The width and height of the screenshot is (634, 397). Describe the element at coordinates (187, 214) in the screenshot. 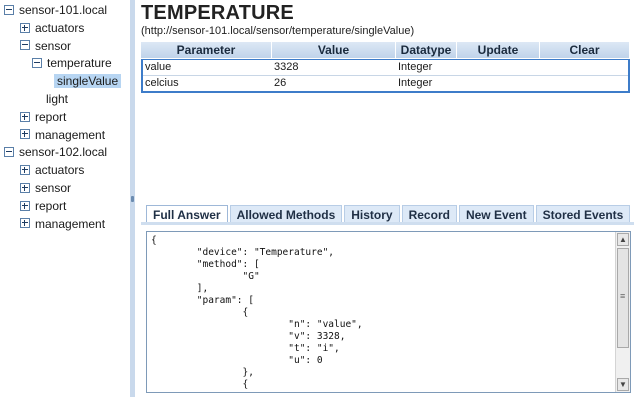

I see `tab-full-answer: Full Answer` at that location.